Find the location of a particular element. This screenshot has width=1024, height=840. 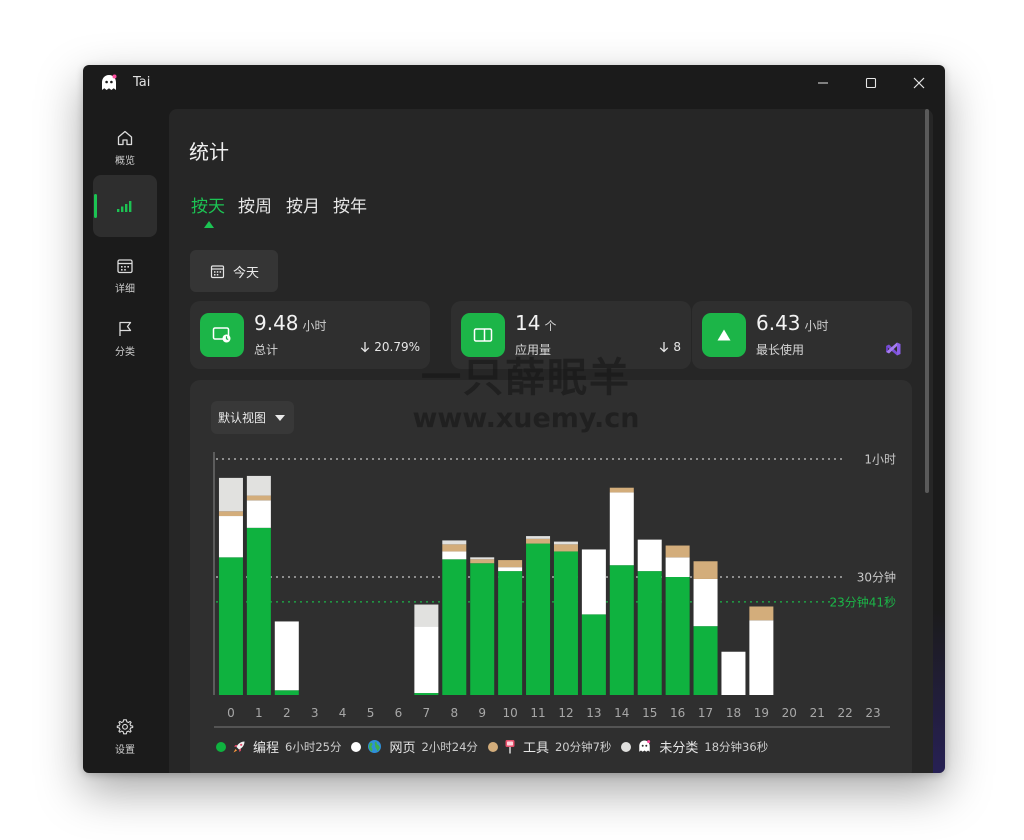

monitor-clock-icon is located at coordinates (222, 335).